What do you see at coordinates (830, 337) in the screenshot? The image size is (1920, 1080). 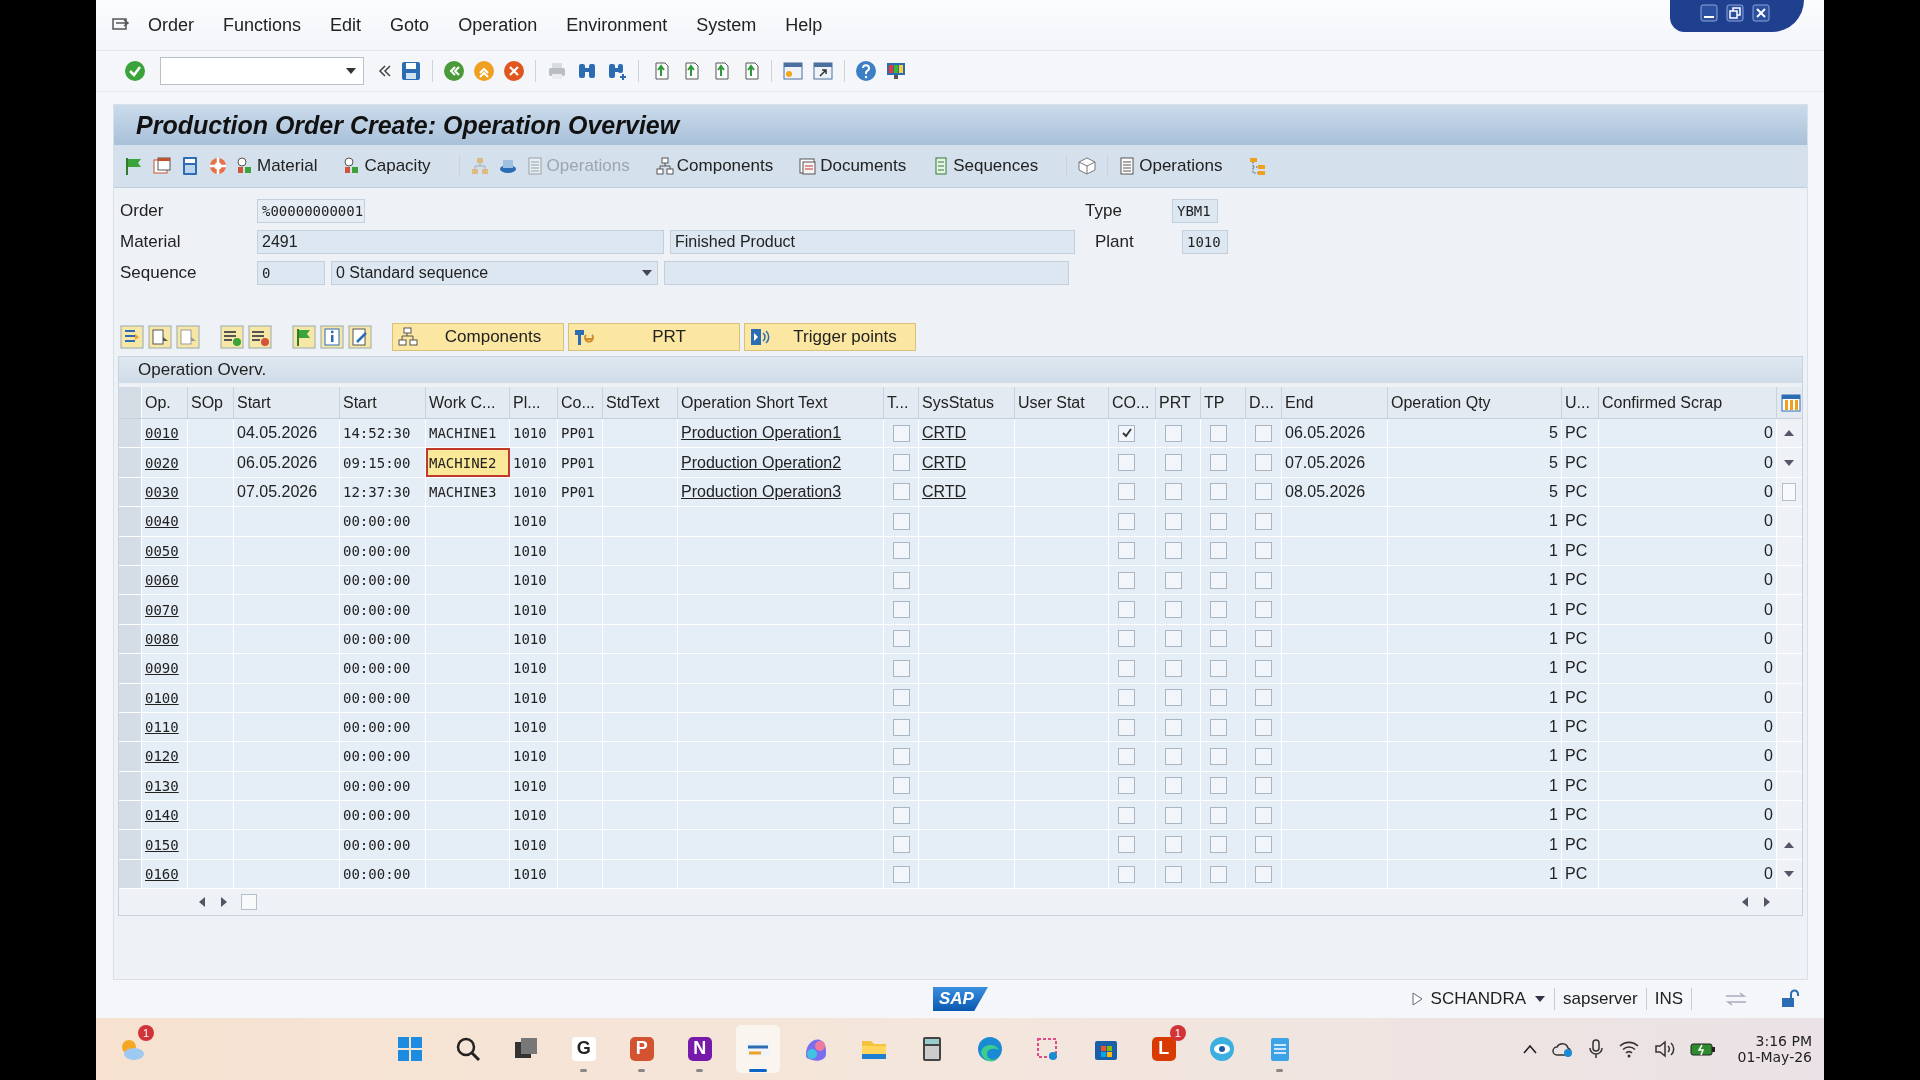 I see `toolbar-button: Trigger points` at bounding box center [830, 337].